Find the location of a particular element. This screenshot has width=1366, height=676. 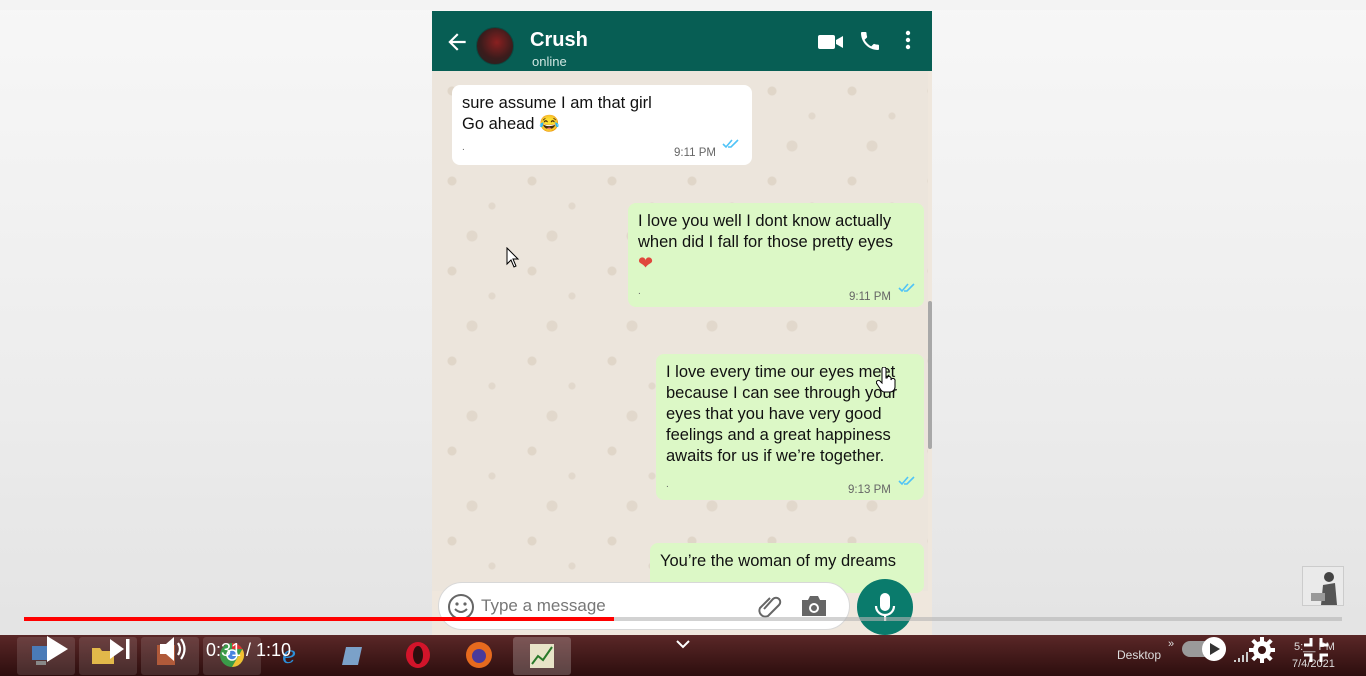

exit-fullscreen-icon is located at coordinates (1316, 650).